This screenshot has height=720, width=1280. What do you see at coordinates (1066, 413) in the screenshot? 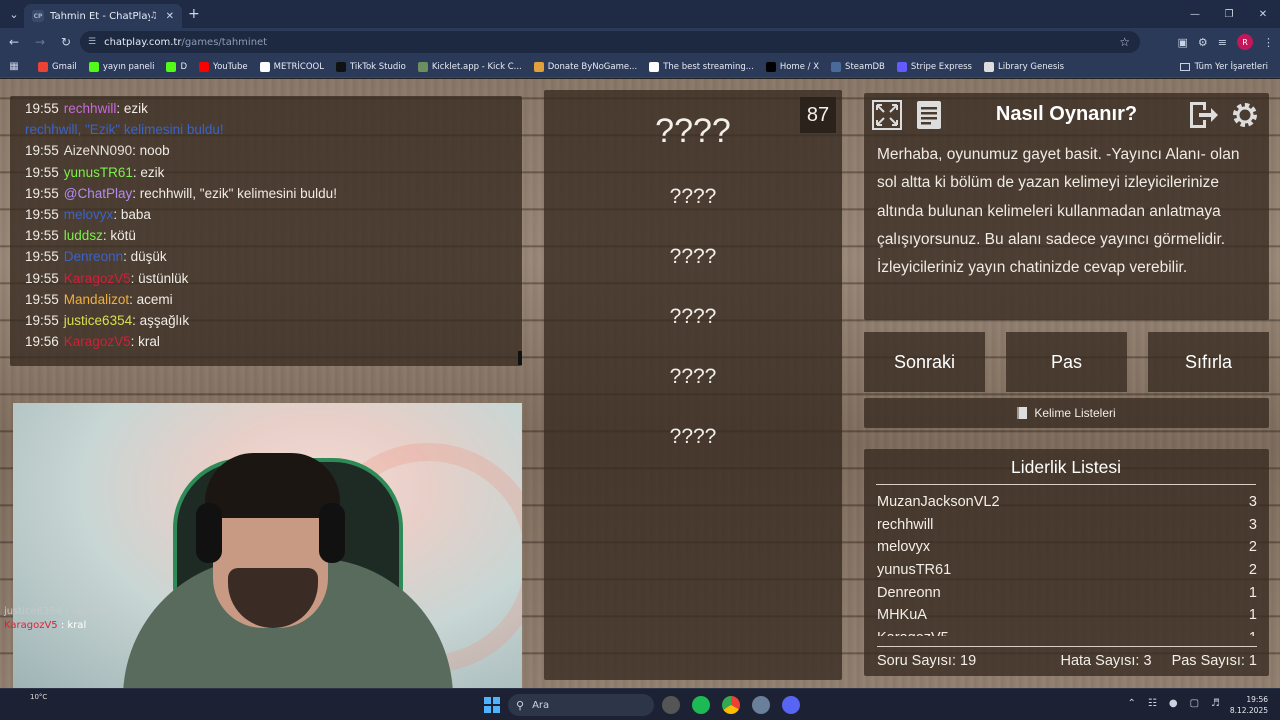
I see `word-lists-button: Kelime Listeleri` at bounding box center [1066, 413].